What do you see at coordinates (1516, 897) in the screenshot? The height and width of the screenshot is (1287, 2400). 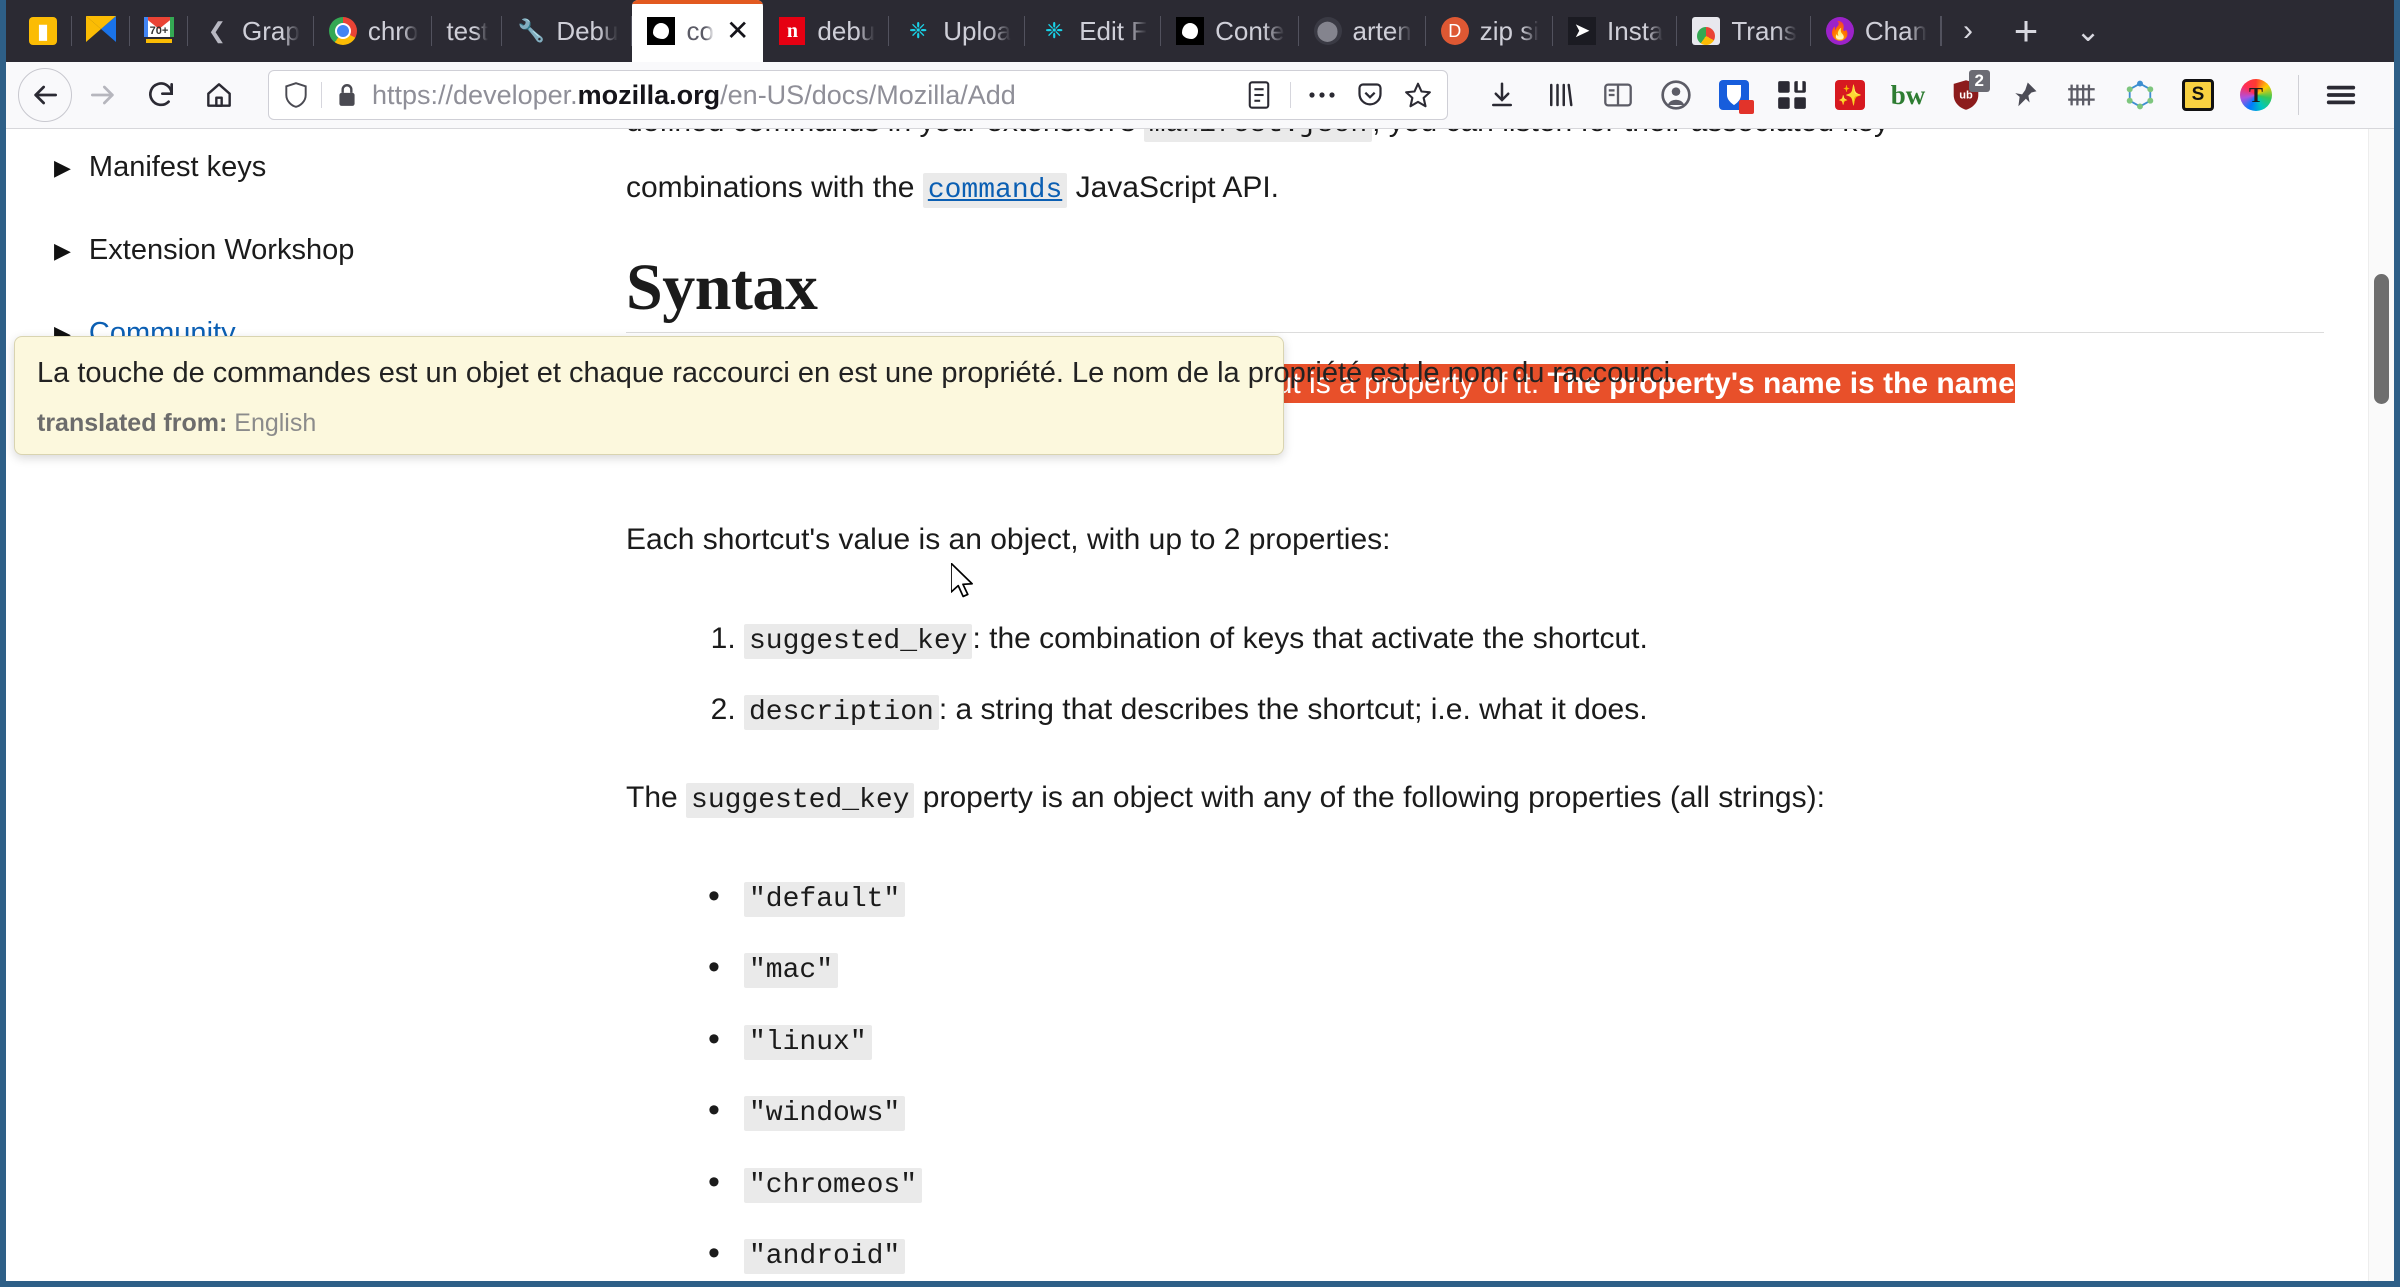 I see `list-item: "default"` at bounding box center [1516, 897].